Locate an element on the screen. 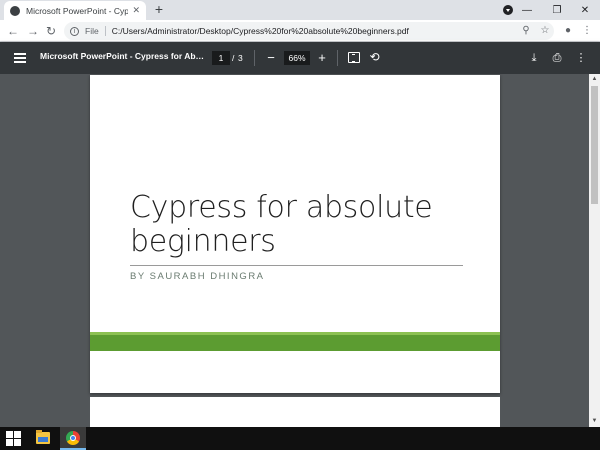  info-icon: i is located at coordinates (74, 31).